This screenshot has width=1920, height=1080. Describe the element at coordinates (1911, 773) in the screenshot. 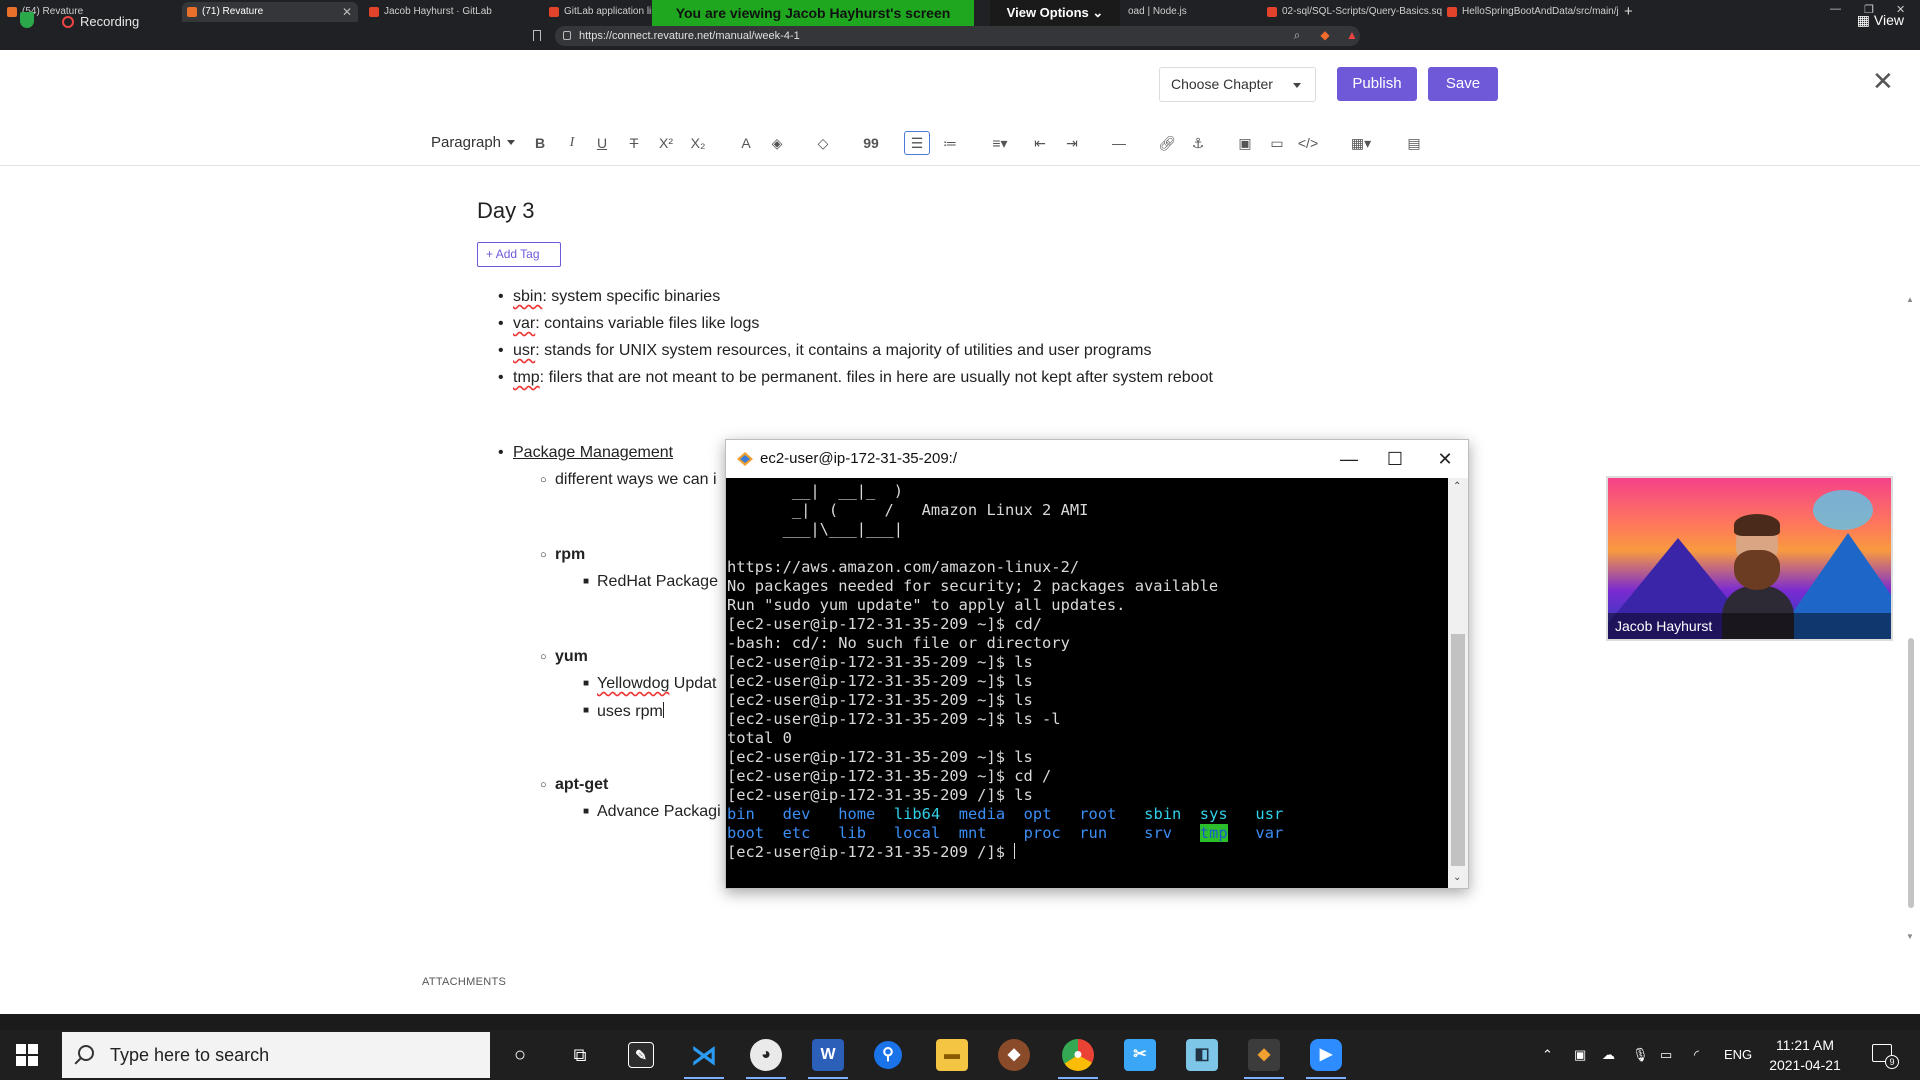

I see `scrollbar-thumb` at that location.